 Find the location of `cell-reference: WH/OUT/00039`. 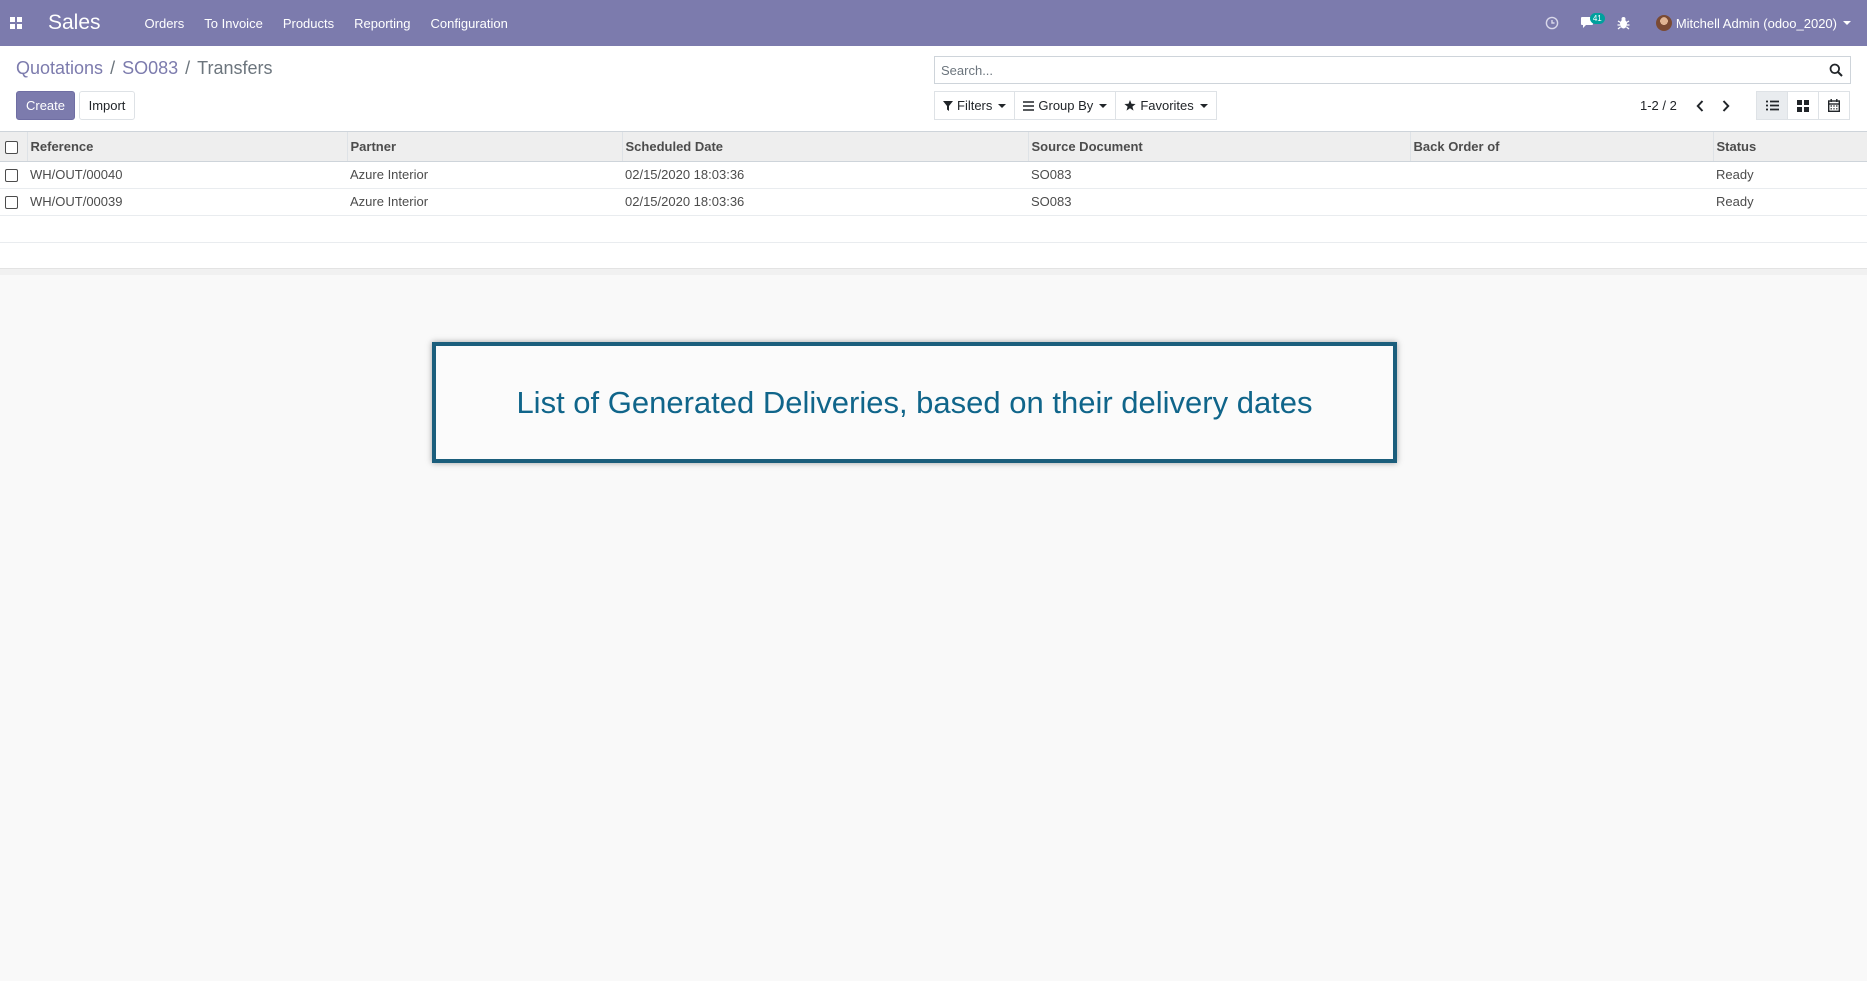

cell-reference: WH/OUT/00039 is located at coordinates (187, 202).